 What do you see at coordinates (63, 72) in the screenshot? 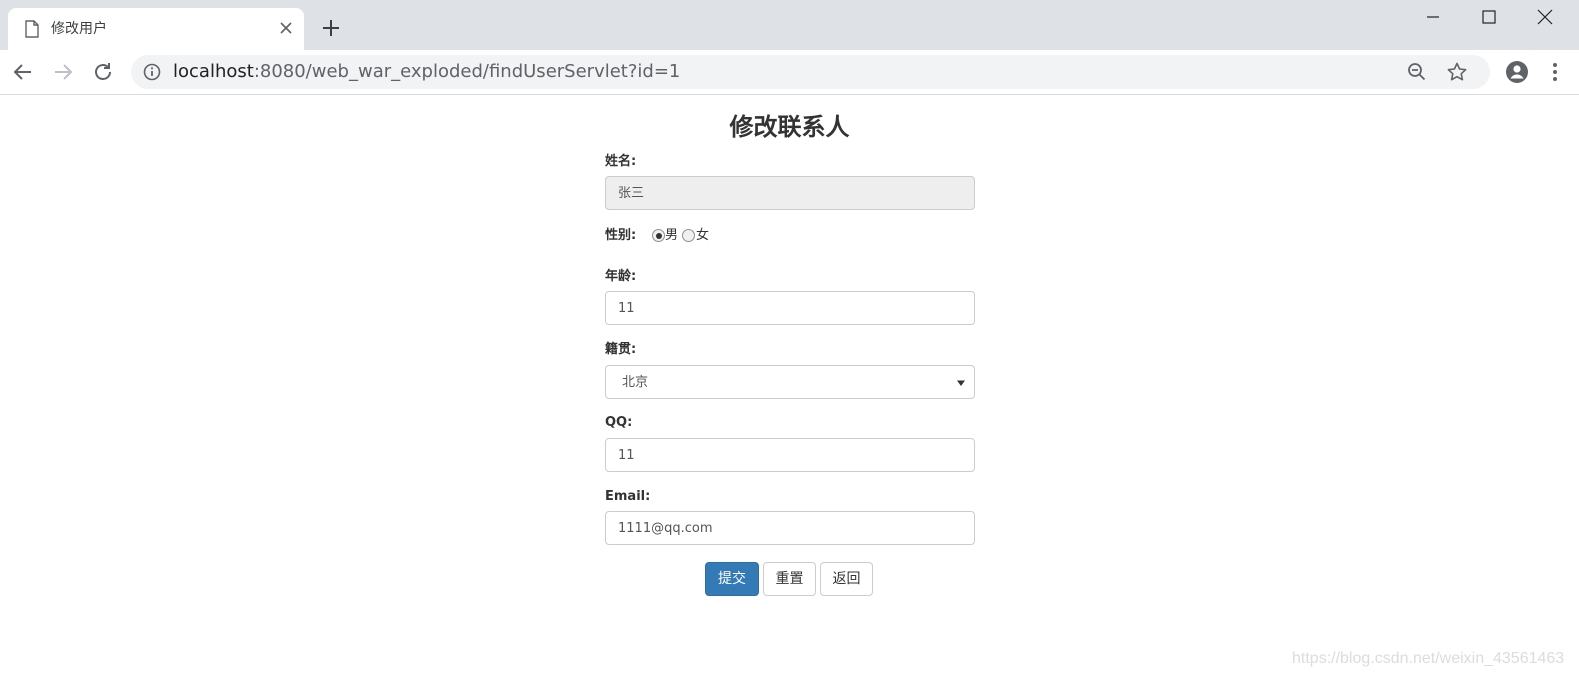
I see `forward-arrow-icon` at bounding box center [63, 72].